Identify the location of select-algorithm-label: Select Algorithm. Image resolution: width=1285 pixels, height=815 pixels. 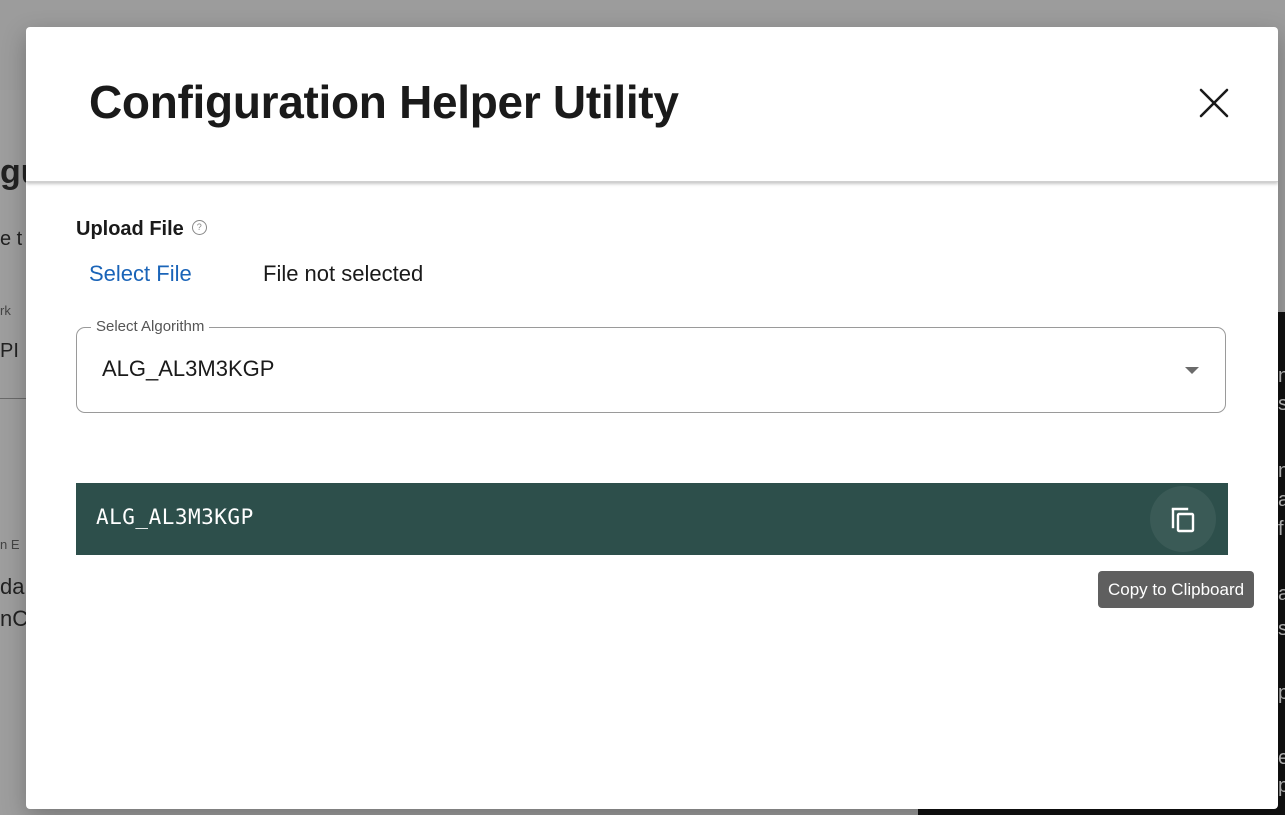
(150, 326).